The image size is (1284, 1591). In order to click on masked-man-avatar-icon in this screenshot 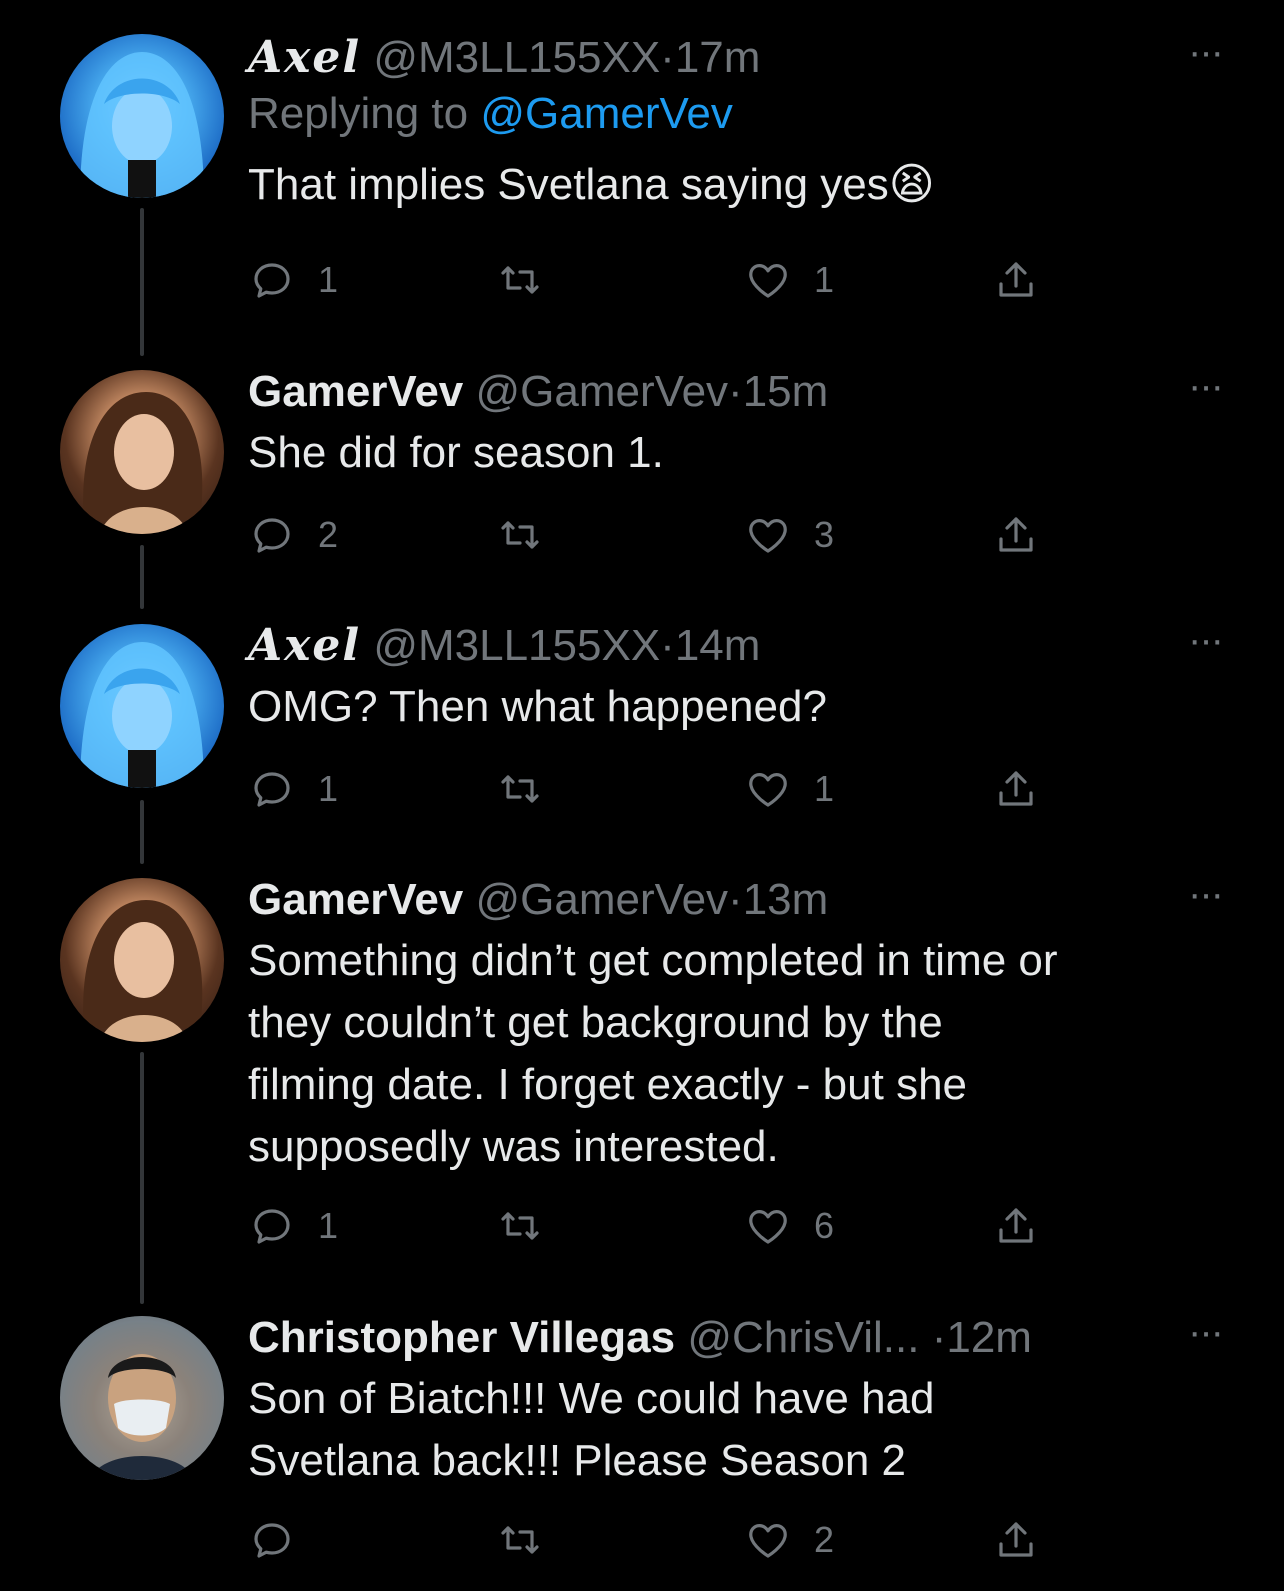, I will do `click(142, 1398)`.